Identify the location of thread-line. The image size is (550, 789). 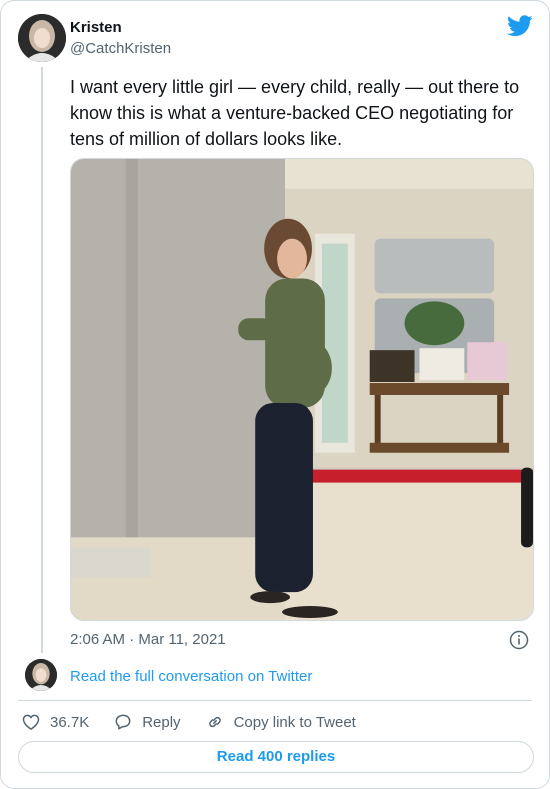
(42, 360).